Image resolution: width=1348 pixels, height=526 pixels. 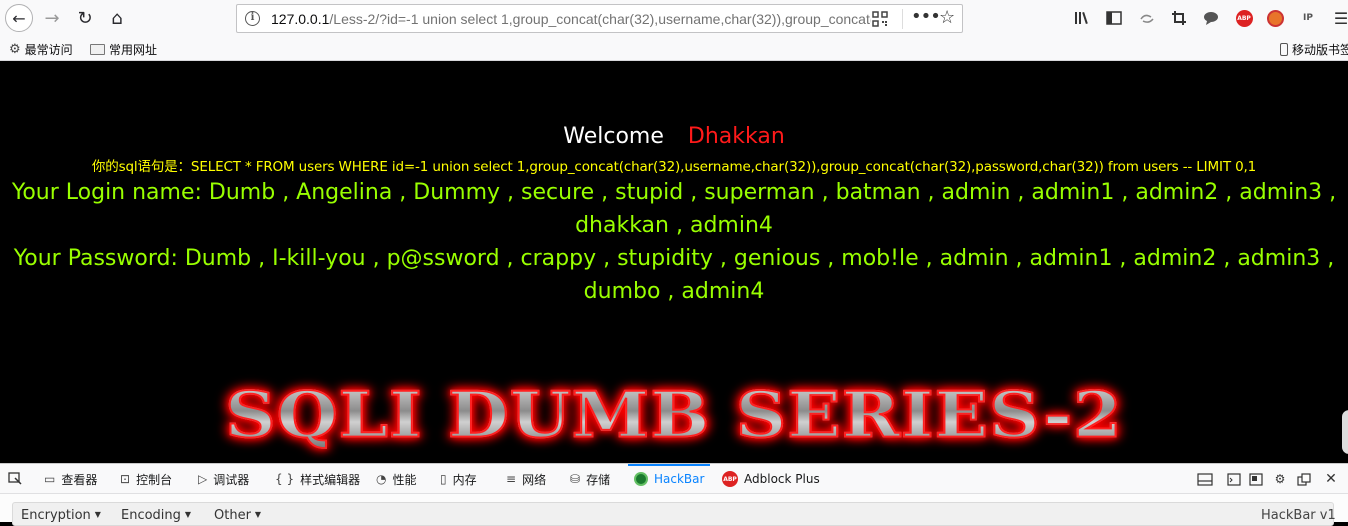 What do you see at coordinates (106, 192) in the screenshot?
I see `login-label: Your Login name:` at bounding box center [106, 192].